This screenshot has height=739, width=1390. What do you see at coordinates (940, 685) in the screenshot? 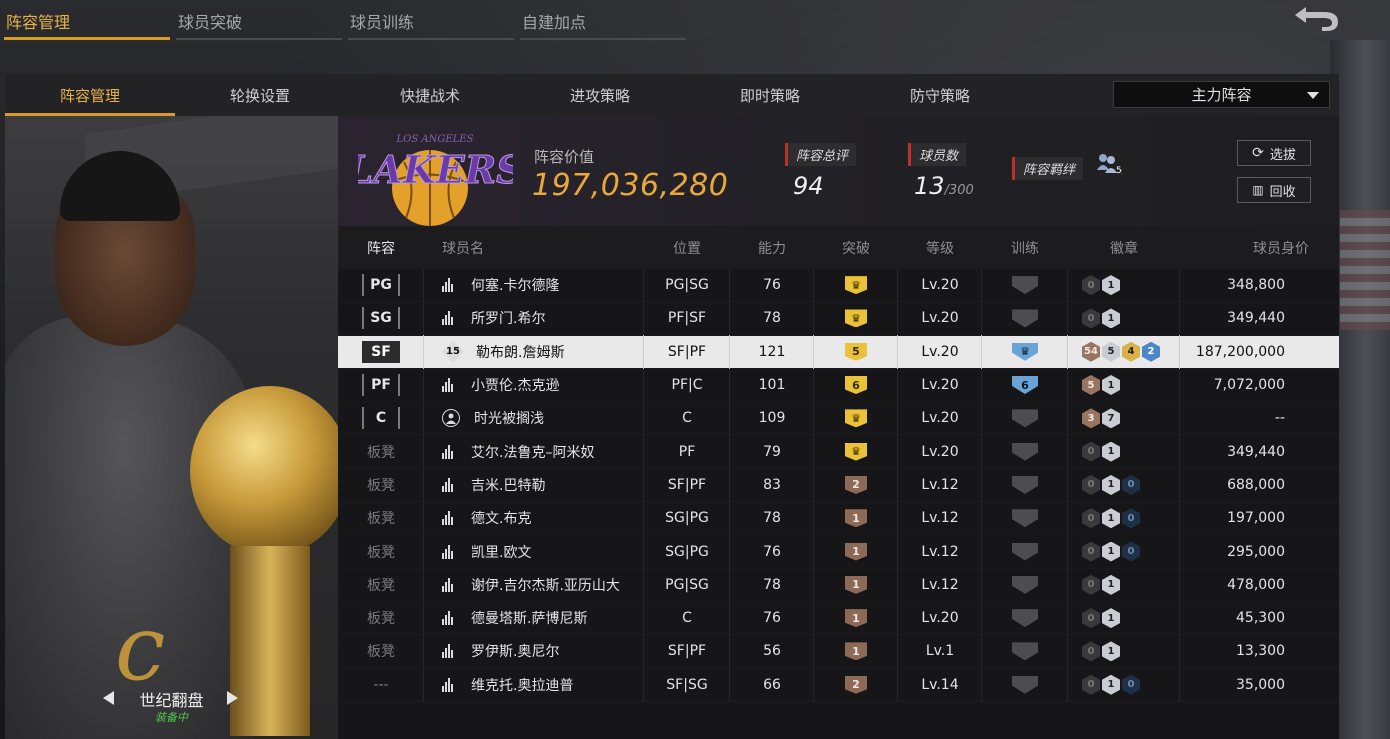
I see `cell-level: Lv.14` at bounding box center [940, 685].